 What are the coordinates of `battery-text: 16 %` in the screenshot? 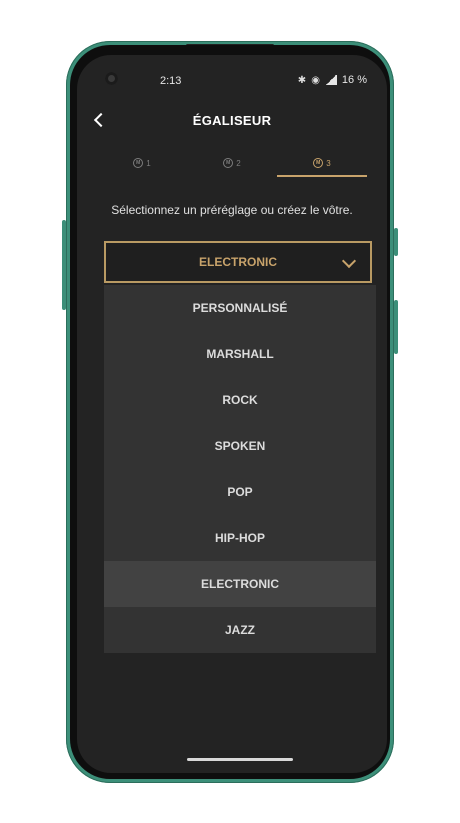 It's located at (354, 80).